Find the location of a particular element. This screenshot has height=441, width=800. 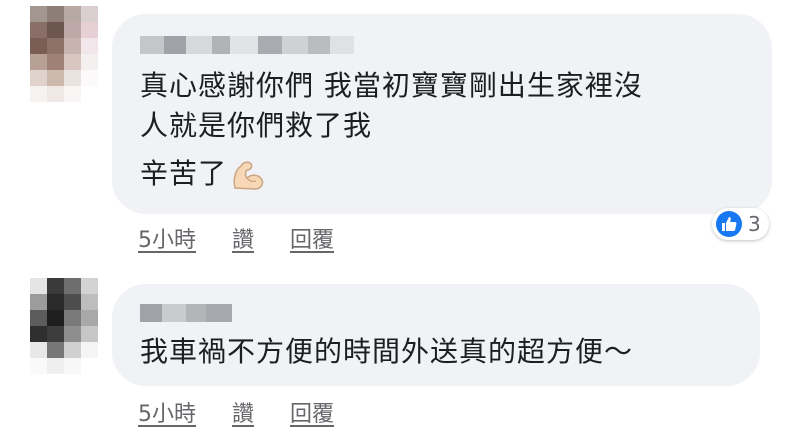

comment-line: 我車禍不方便的時間外送真的超方便～ is located at coordinates (387, 351).